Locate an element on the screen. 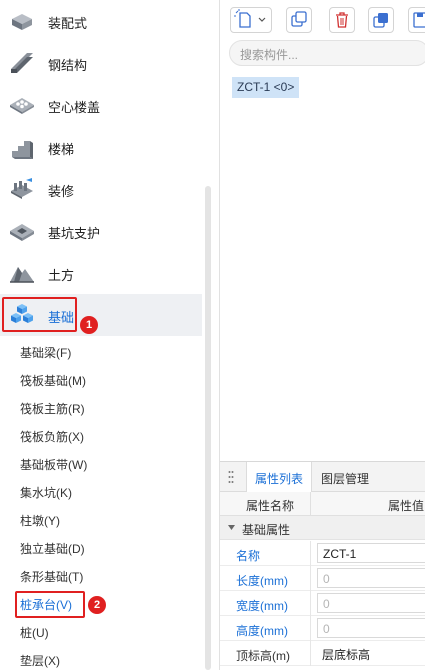  property-key: 顶标高(m) is located at coordinates (263, 656).